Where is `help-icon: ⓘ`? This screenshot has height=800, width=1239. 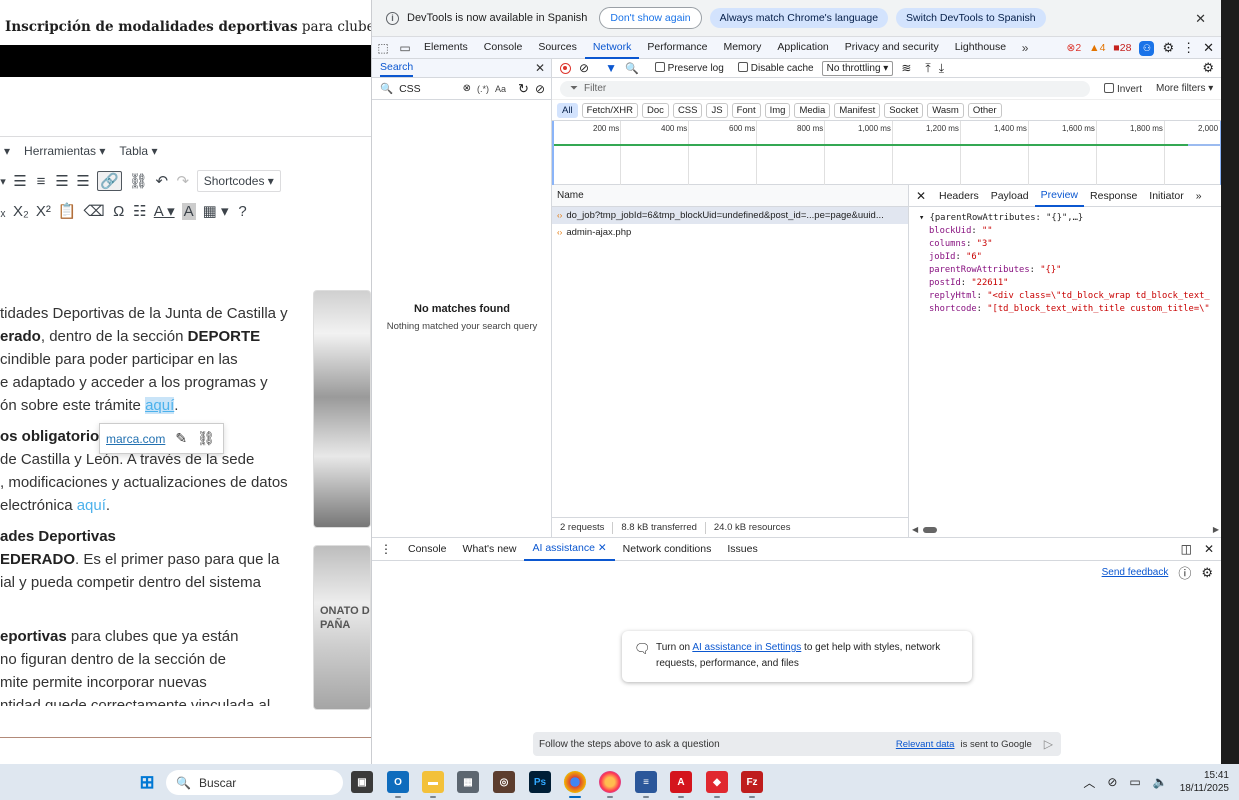
help-icon: ⓘ is located at coordinates (1184, 572).